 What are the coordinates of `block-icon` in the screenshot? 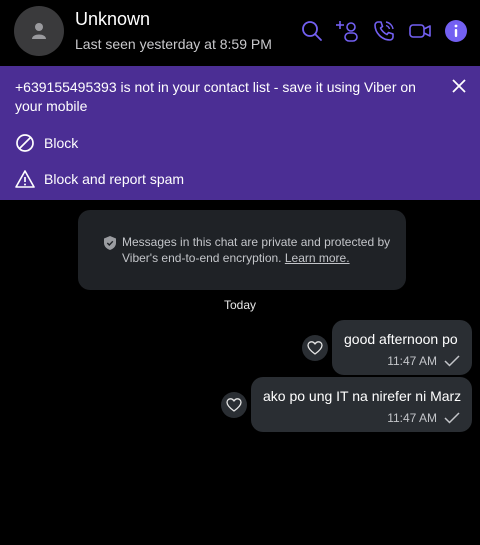 It's located at (25, 143).